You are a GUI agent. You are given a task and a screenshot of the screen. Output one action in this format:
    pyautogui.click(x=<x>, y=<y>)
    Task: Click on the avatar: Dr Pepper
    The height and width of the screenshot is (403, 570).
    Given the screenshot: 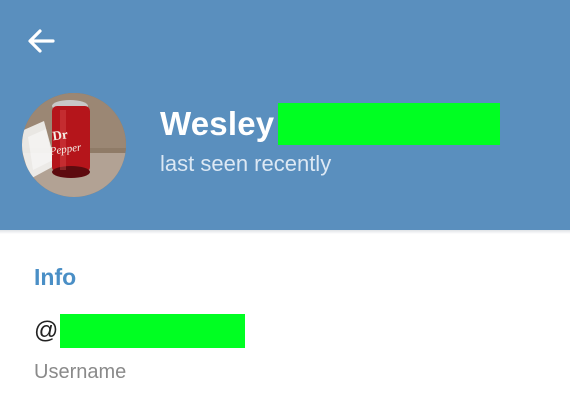 What is the action you would take?
    pyautogui.click(x=74, y=145)
    